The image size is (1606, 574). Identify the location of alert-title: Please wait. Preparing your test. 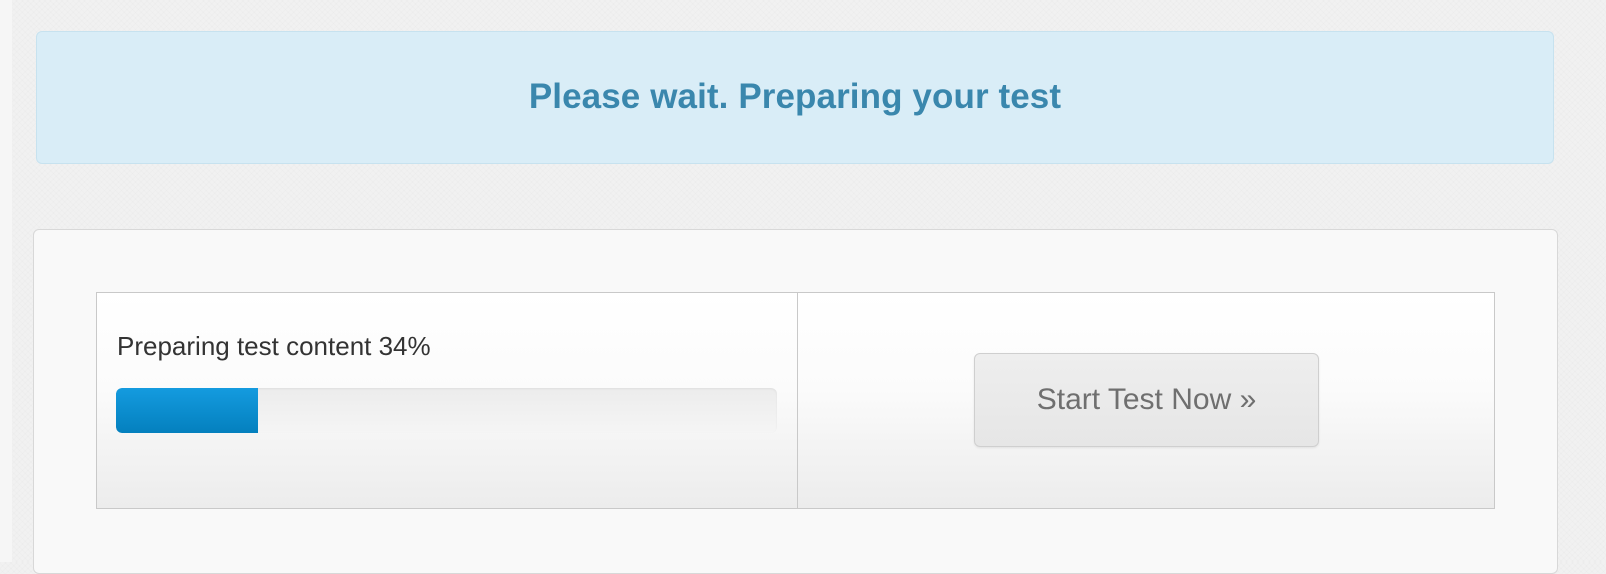
(795, 96).